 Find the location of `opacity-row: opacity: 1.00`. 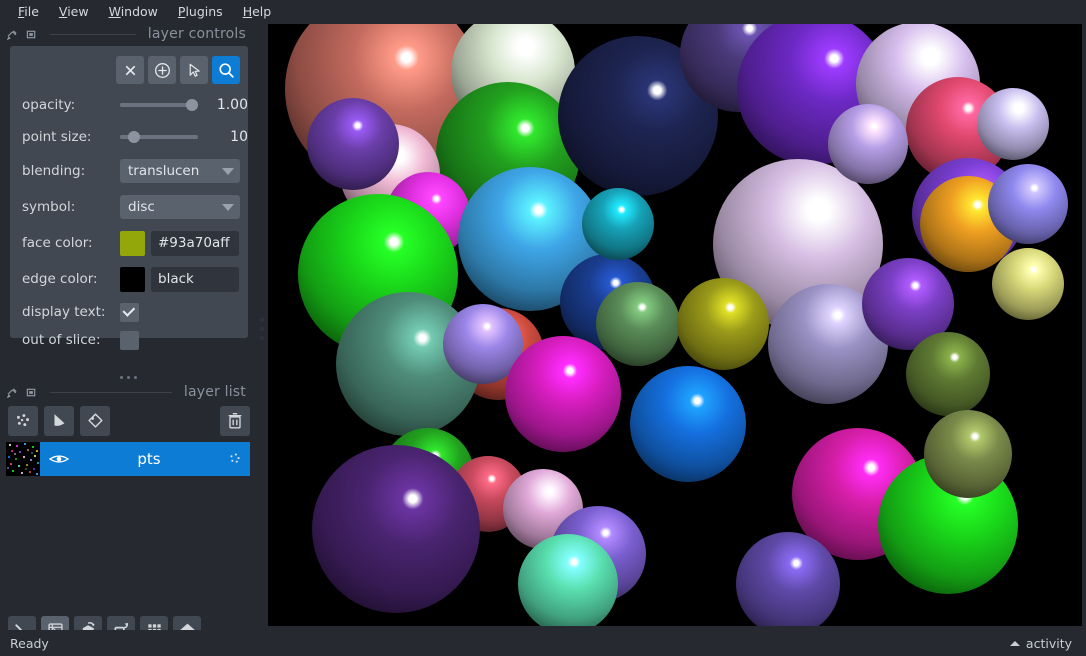

opacity-row: opacity: 1.00 is located at coordinates (129, 105).